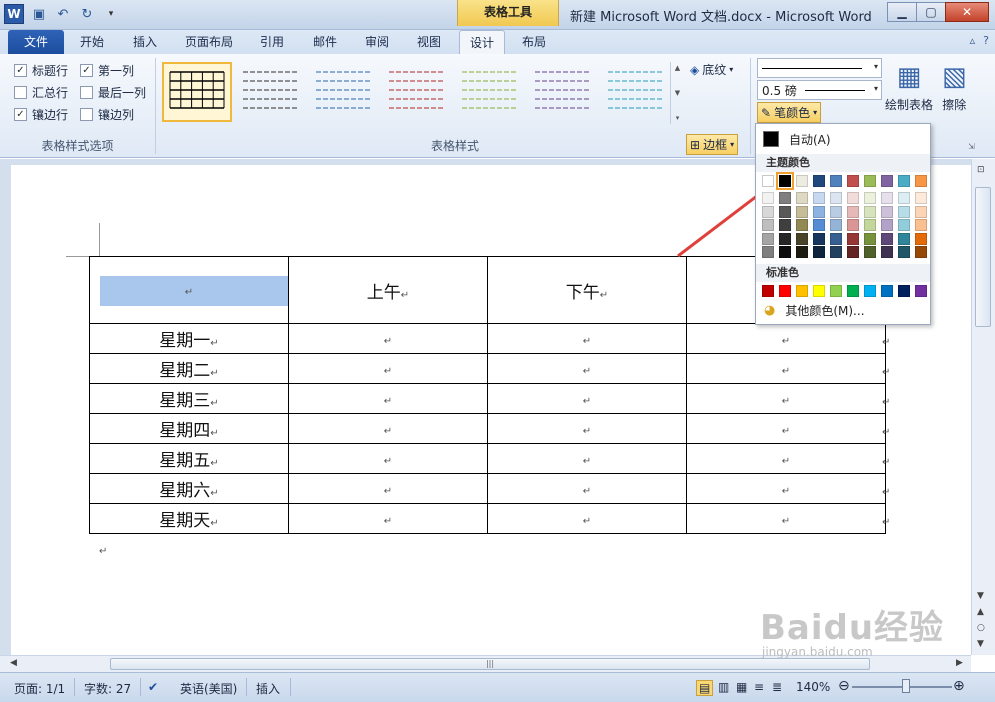 This screenshot has width=995, height=702. What do you see at coordinates (678, 118) in the screenshot?
I see `gallery-more-icon: ▾` at bounding box center [678, 118].